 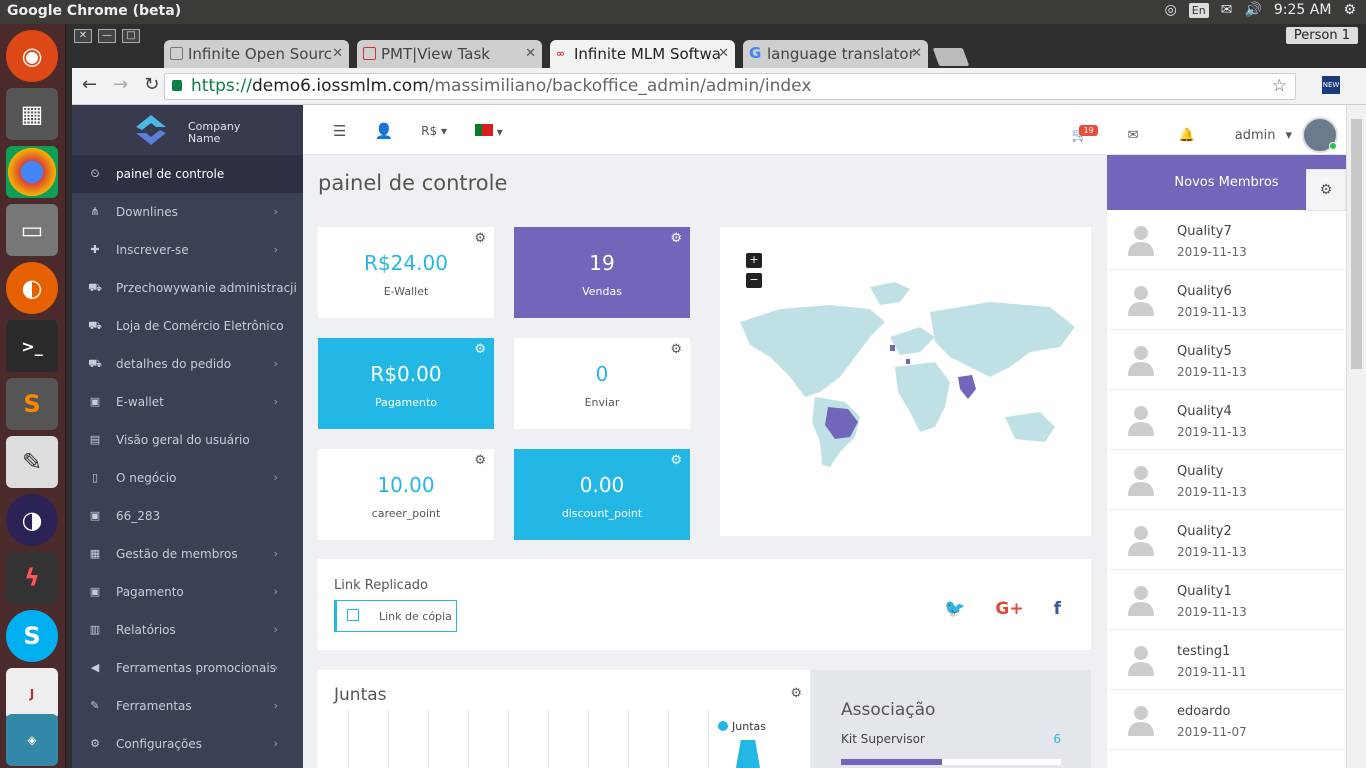 What do you see at coordinates (1279, 86) in the screenshot?
I see `bookmark-star-icon: ☆` at bounding box center [1279, 86].